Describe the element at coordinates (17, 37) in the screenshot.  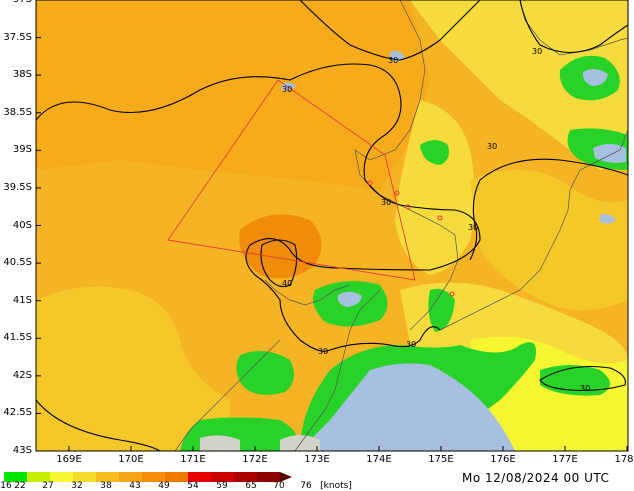
I see `latitude-label: 37.5S` at that location.